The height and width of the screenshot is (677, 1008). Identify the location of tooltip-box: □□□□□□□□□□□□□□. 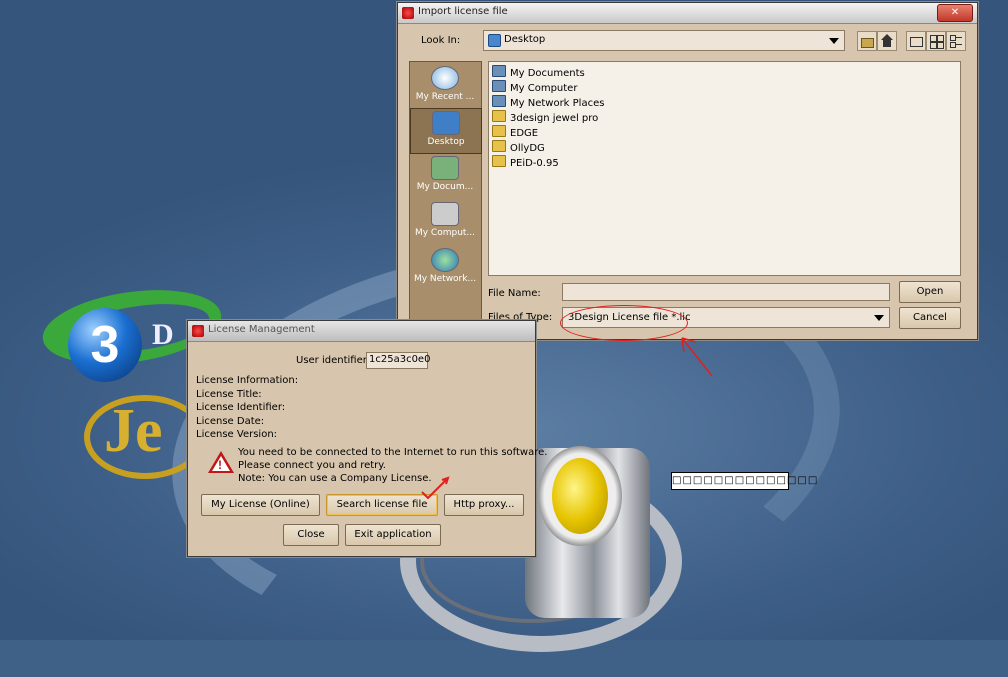
(744, 481).